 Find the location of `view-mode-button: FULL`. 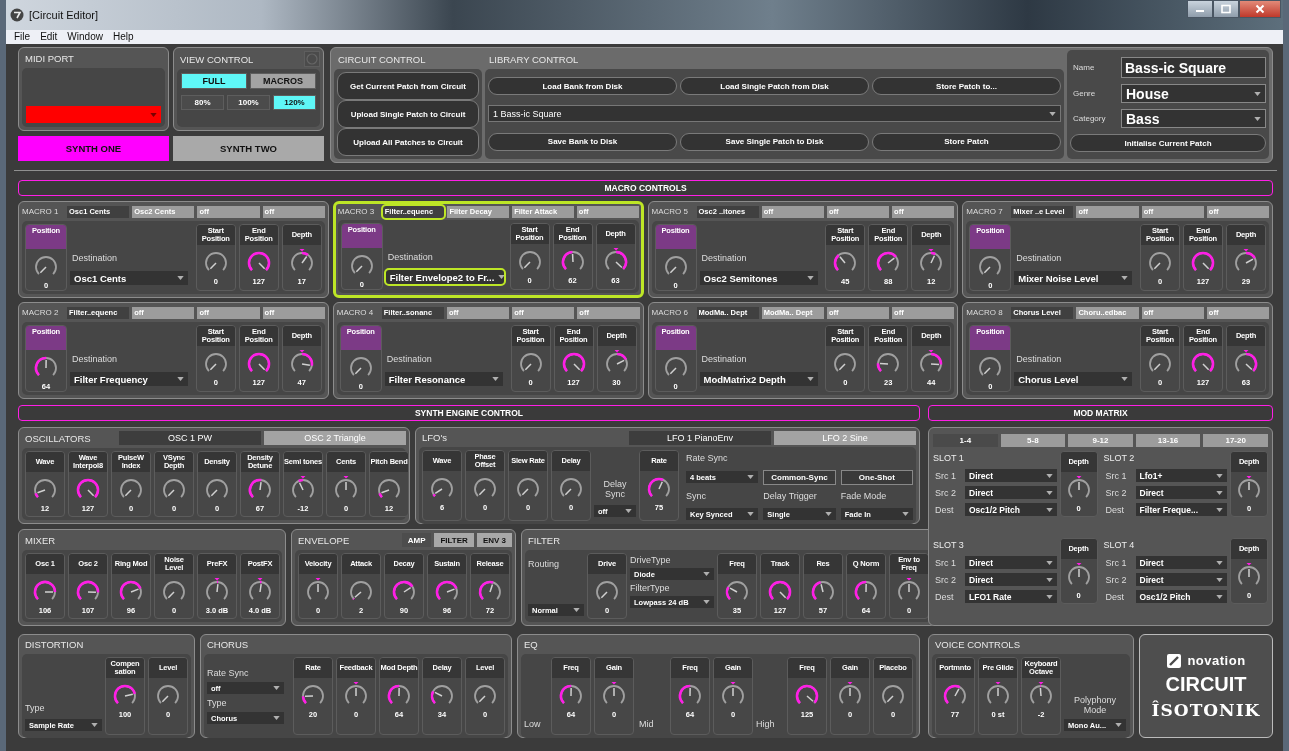

view-mode-button: FULL is located at coordinates (214, 81).